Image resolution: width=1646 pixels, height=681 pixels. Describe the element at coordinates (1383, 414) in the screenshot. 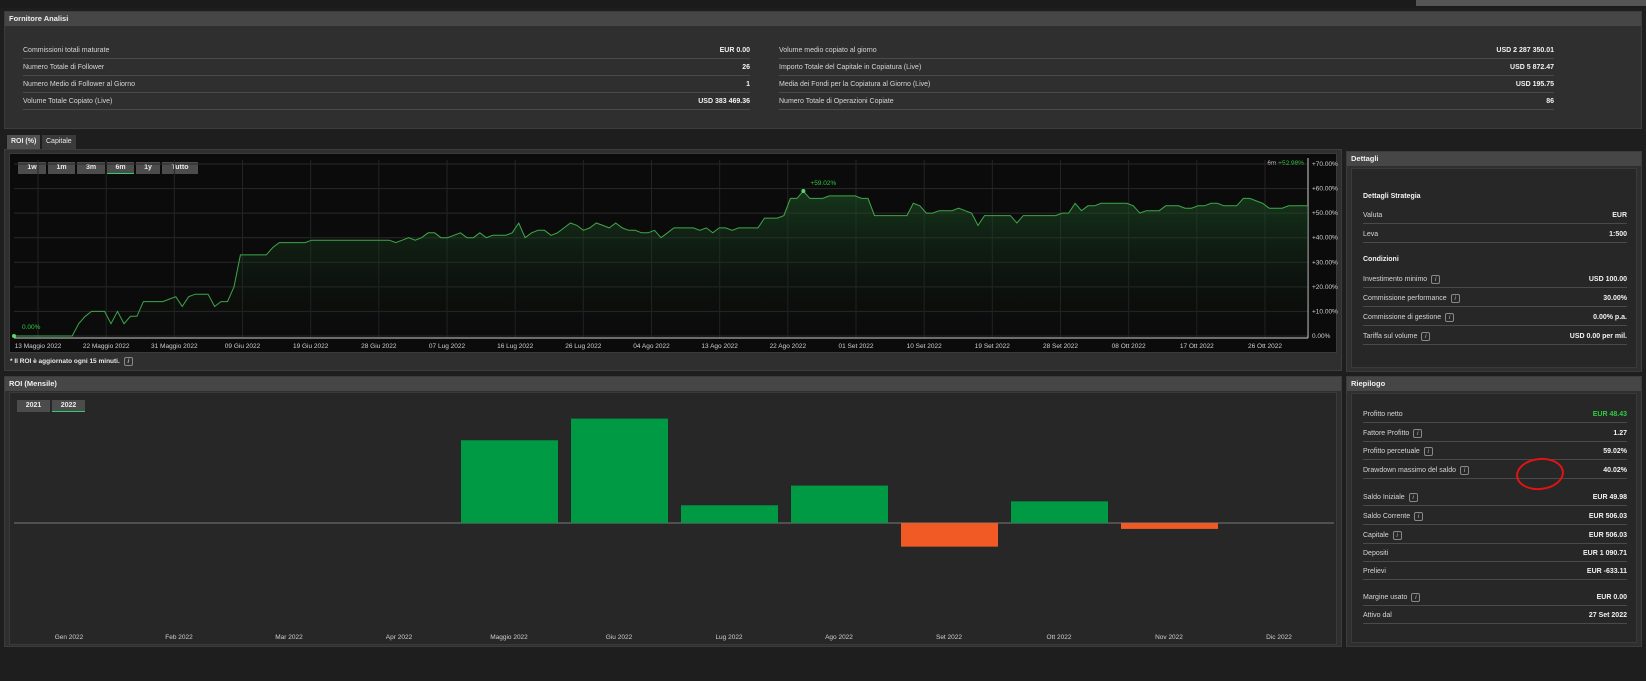

I see `stat-label: Profitto netto` at that location.